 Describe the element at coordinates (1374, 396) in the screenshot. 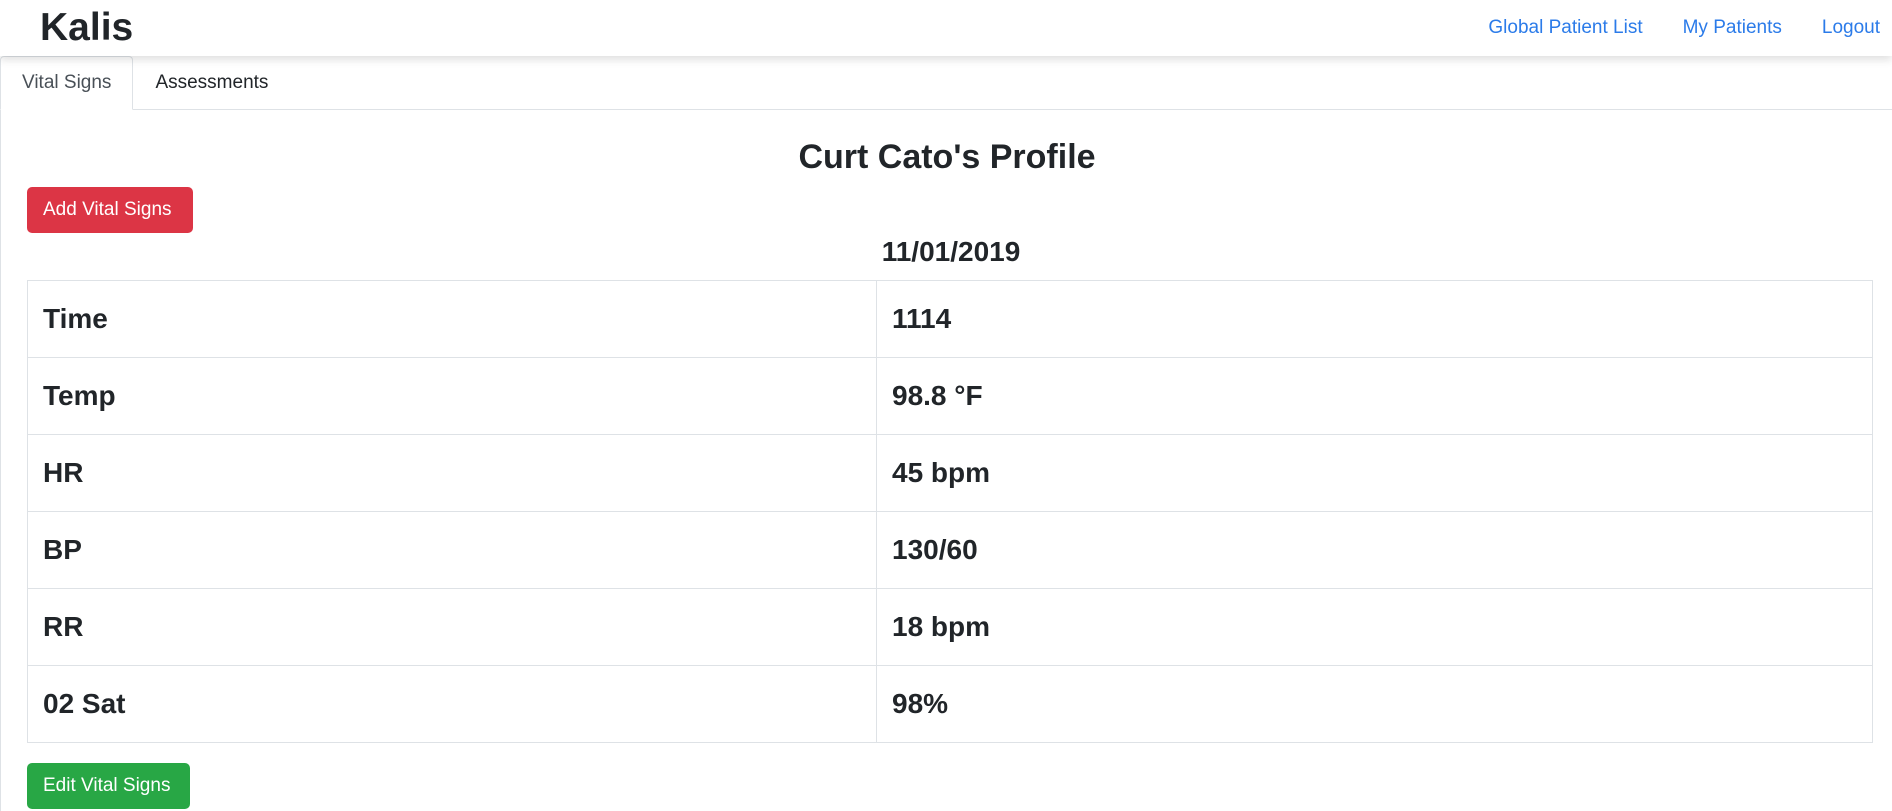

I see `vital-value-temp: 98.8 °F` at that location.